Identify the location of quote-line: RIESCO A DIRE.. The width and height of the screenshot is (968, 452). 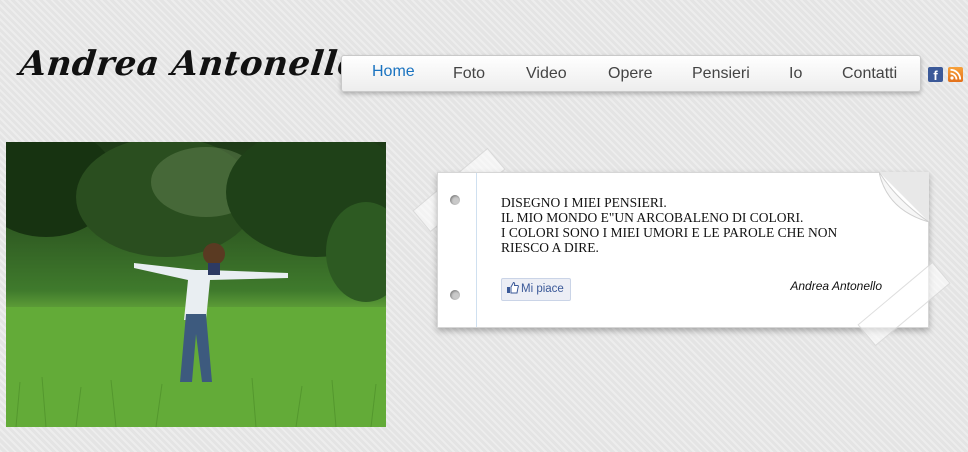
(550, 247).